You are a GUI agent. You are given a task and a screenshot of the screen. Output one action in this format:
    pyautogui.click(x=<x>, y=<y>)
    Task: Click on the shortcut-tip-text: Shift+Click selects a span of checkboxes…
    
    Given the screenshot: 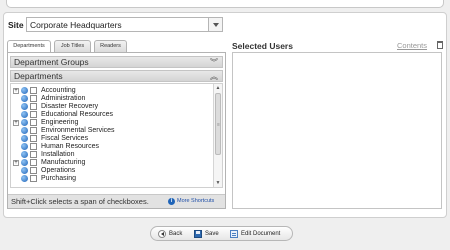 What is the action you would take?
    pyautogui.click(x=80, y=201)
    